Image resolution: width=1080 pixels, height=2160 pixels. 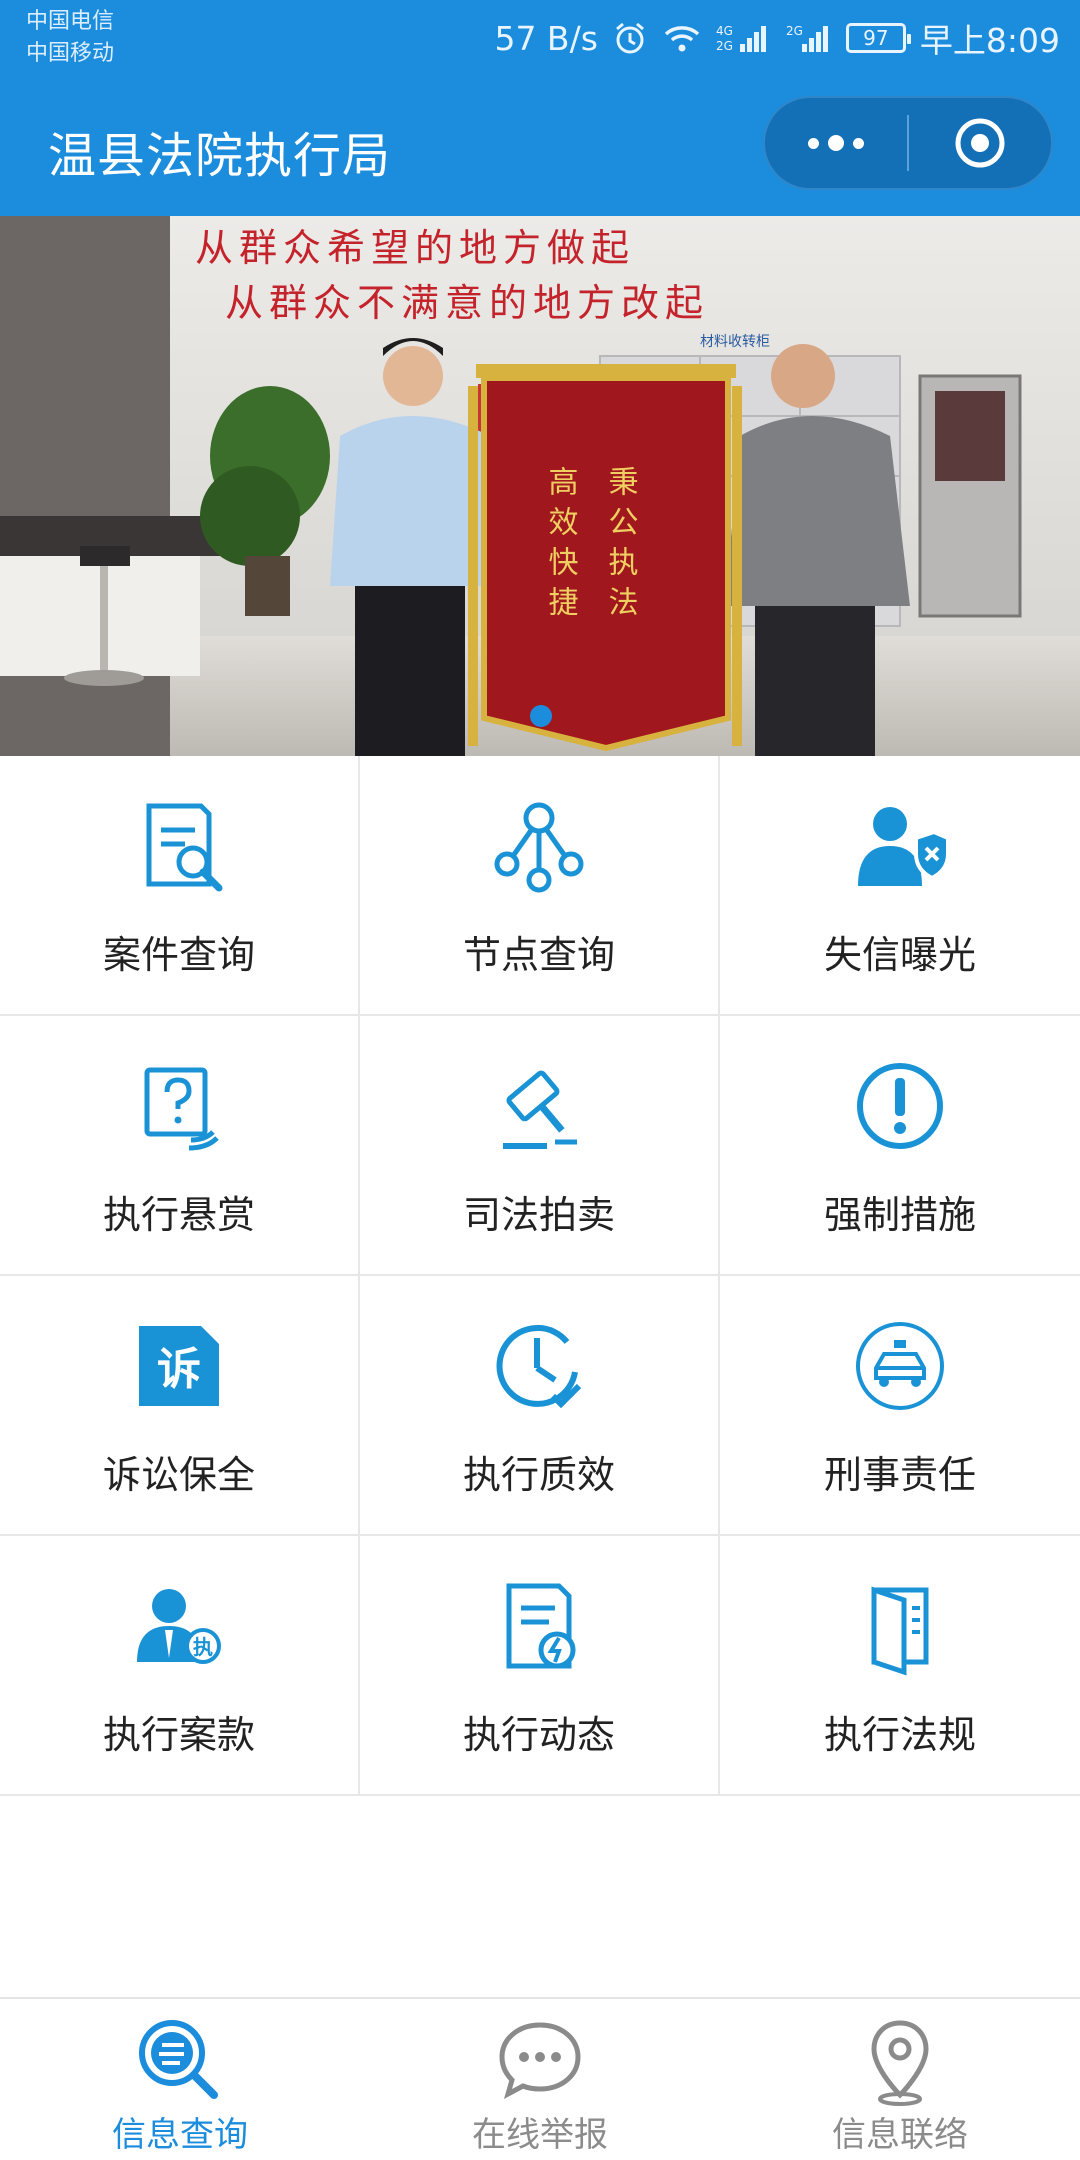 I want to click on banner-right-column: 秉公执法, so click(x=621, y=546).